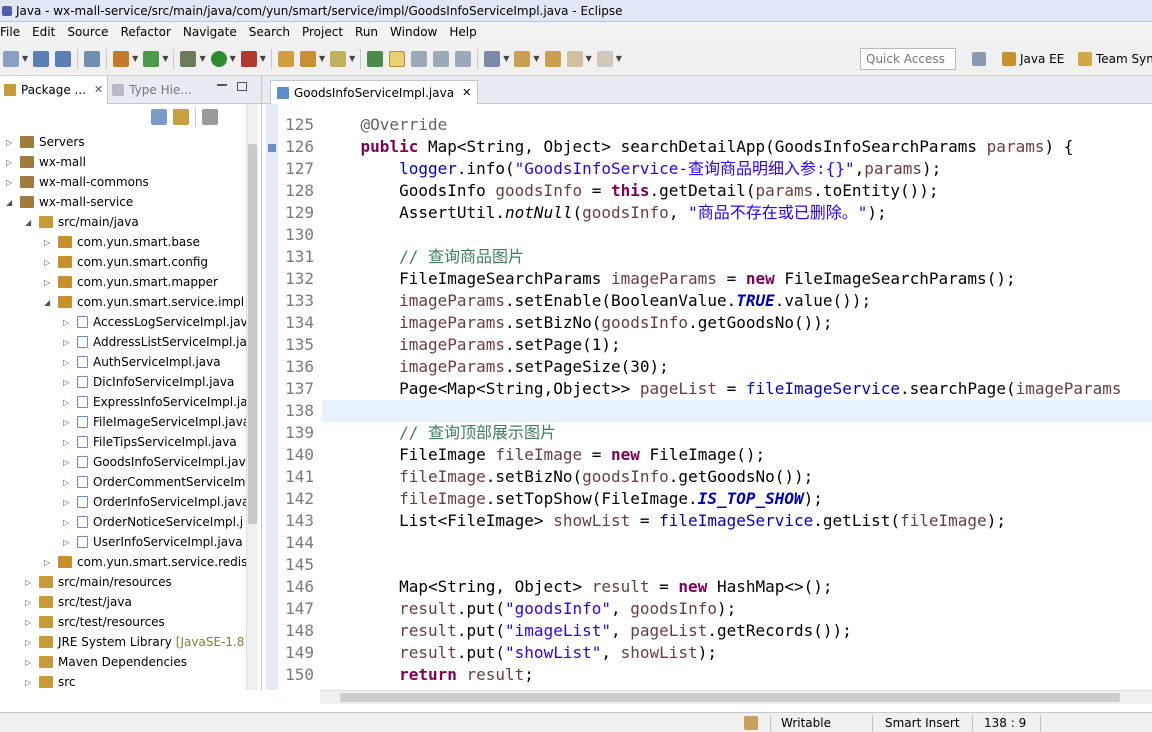 This screenshot has height=732, width=1152. I want to click on perspective-java-ee: Java EE, so click(1033, 59).